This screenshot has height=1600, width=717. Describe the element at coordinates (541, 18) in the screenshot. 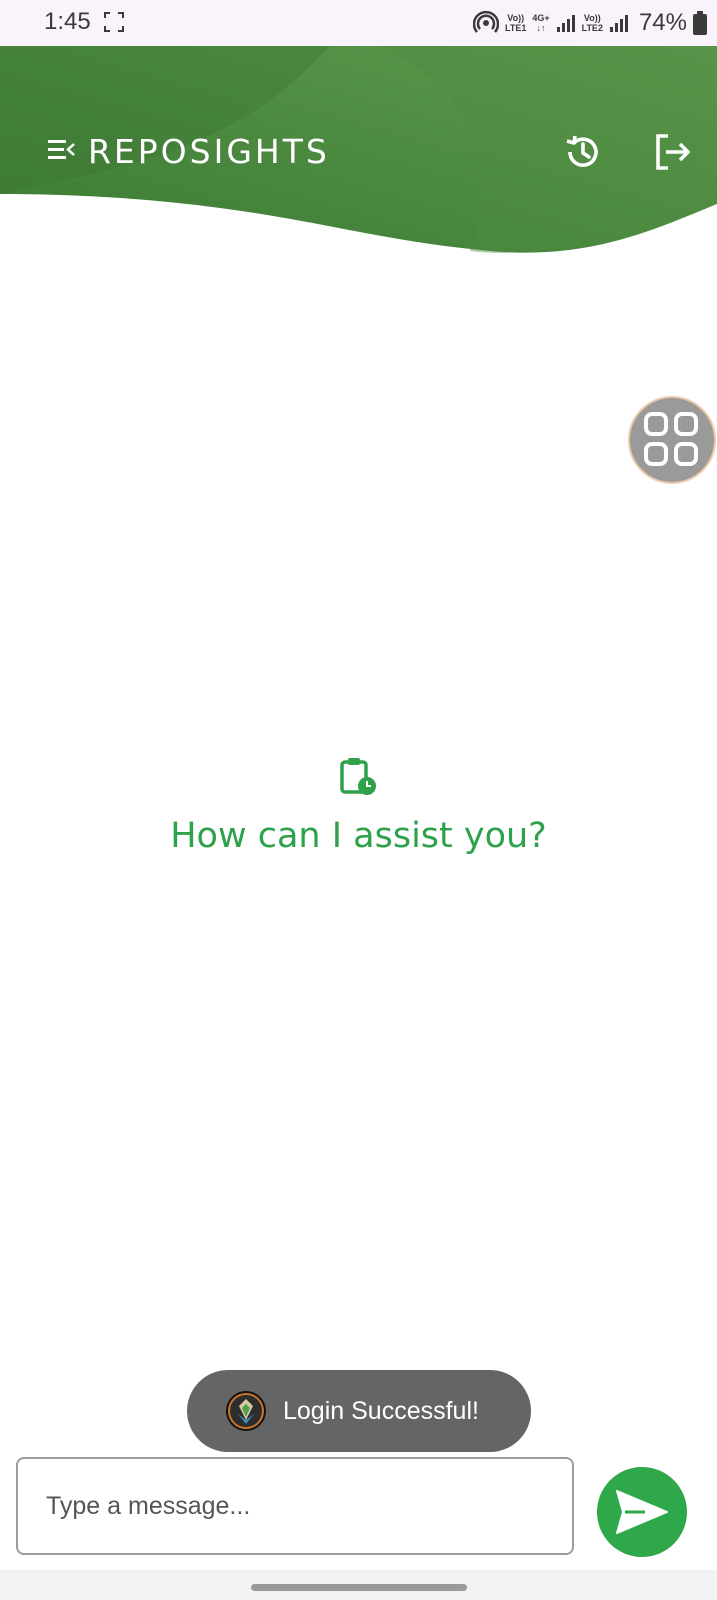

I see `network-type-label: 4G+` at that location.